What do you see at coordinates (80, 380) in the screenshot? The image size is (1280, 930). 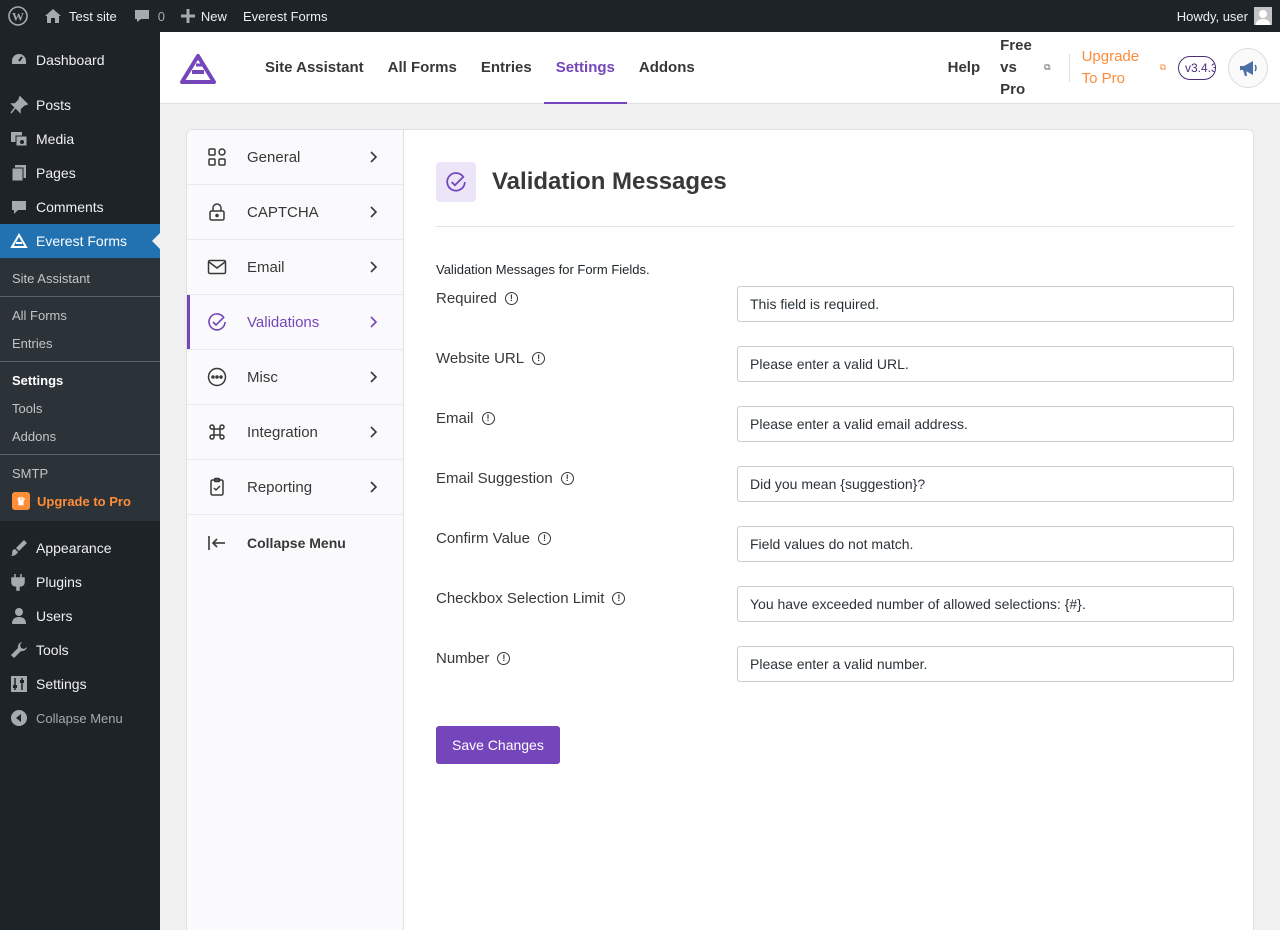 I see `submenu-item-settings: Settings` at bounding box center [80, 380].